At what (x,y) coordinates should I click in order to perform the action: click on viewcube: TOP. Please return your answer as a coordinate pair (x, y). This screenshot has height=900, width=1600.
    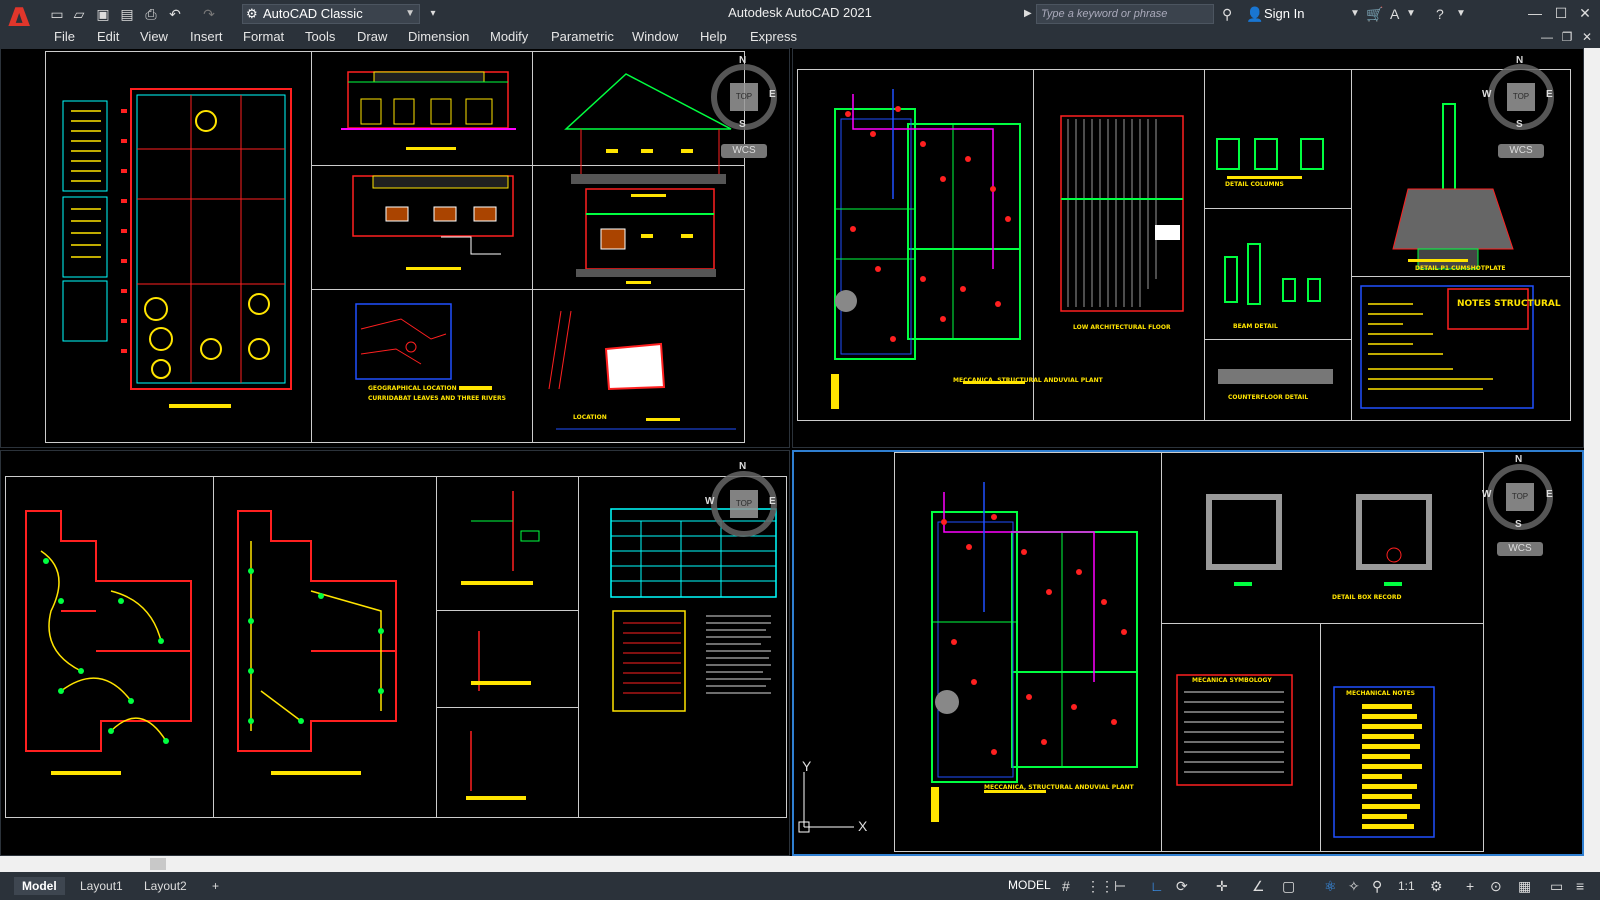
    Looking at the image, I should click on (744, 504).